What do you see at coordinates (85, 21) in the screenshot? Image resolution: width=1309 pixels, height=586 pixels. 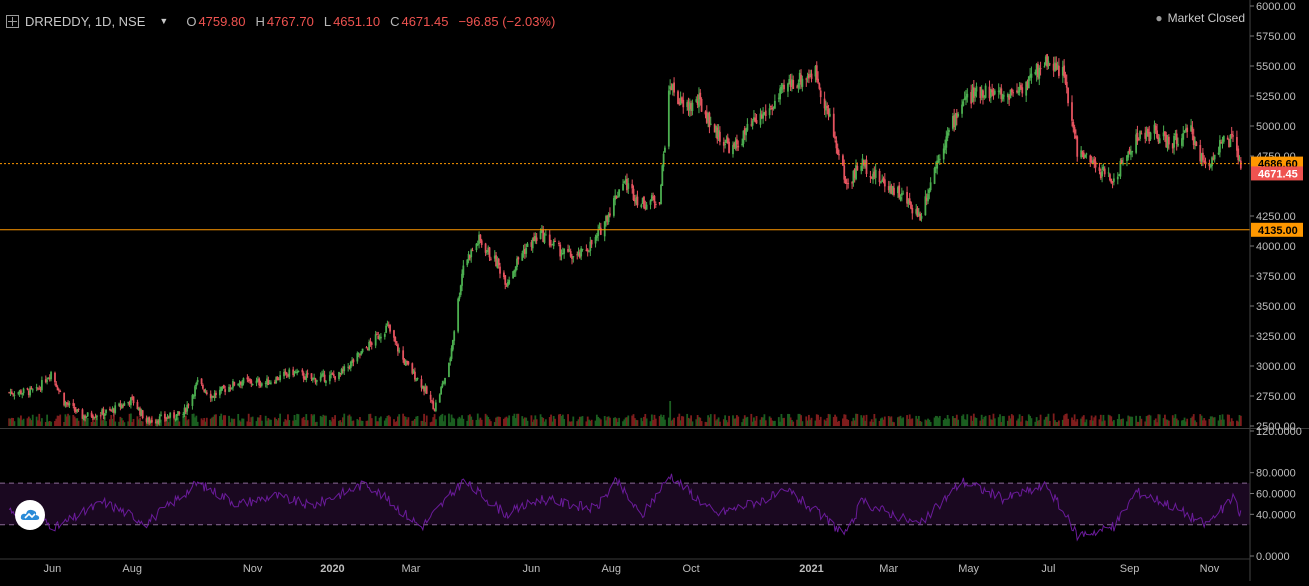 I see `symbol-label: DRREDDY, 1D, NSE` at bounding box center [85, 21].